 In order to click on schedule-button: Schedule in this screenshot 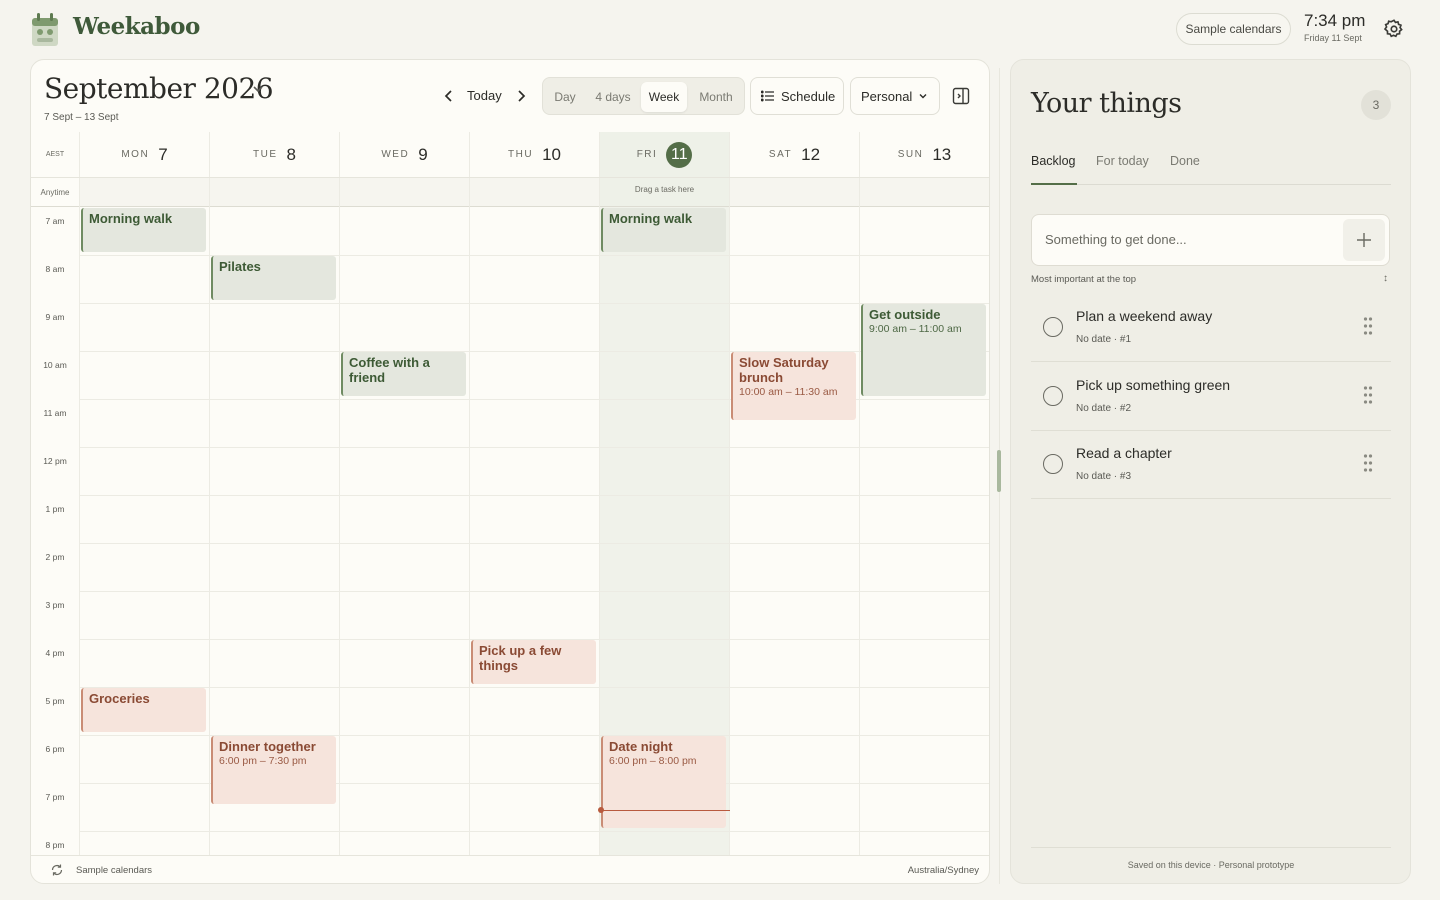, I will do `click(797, 96)`.